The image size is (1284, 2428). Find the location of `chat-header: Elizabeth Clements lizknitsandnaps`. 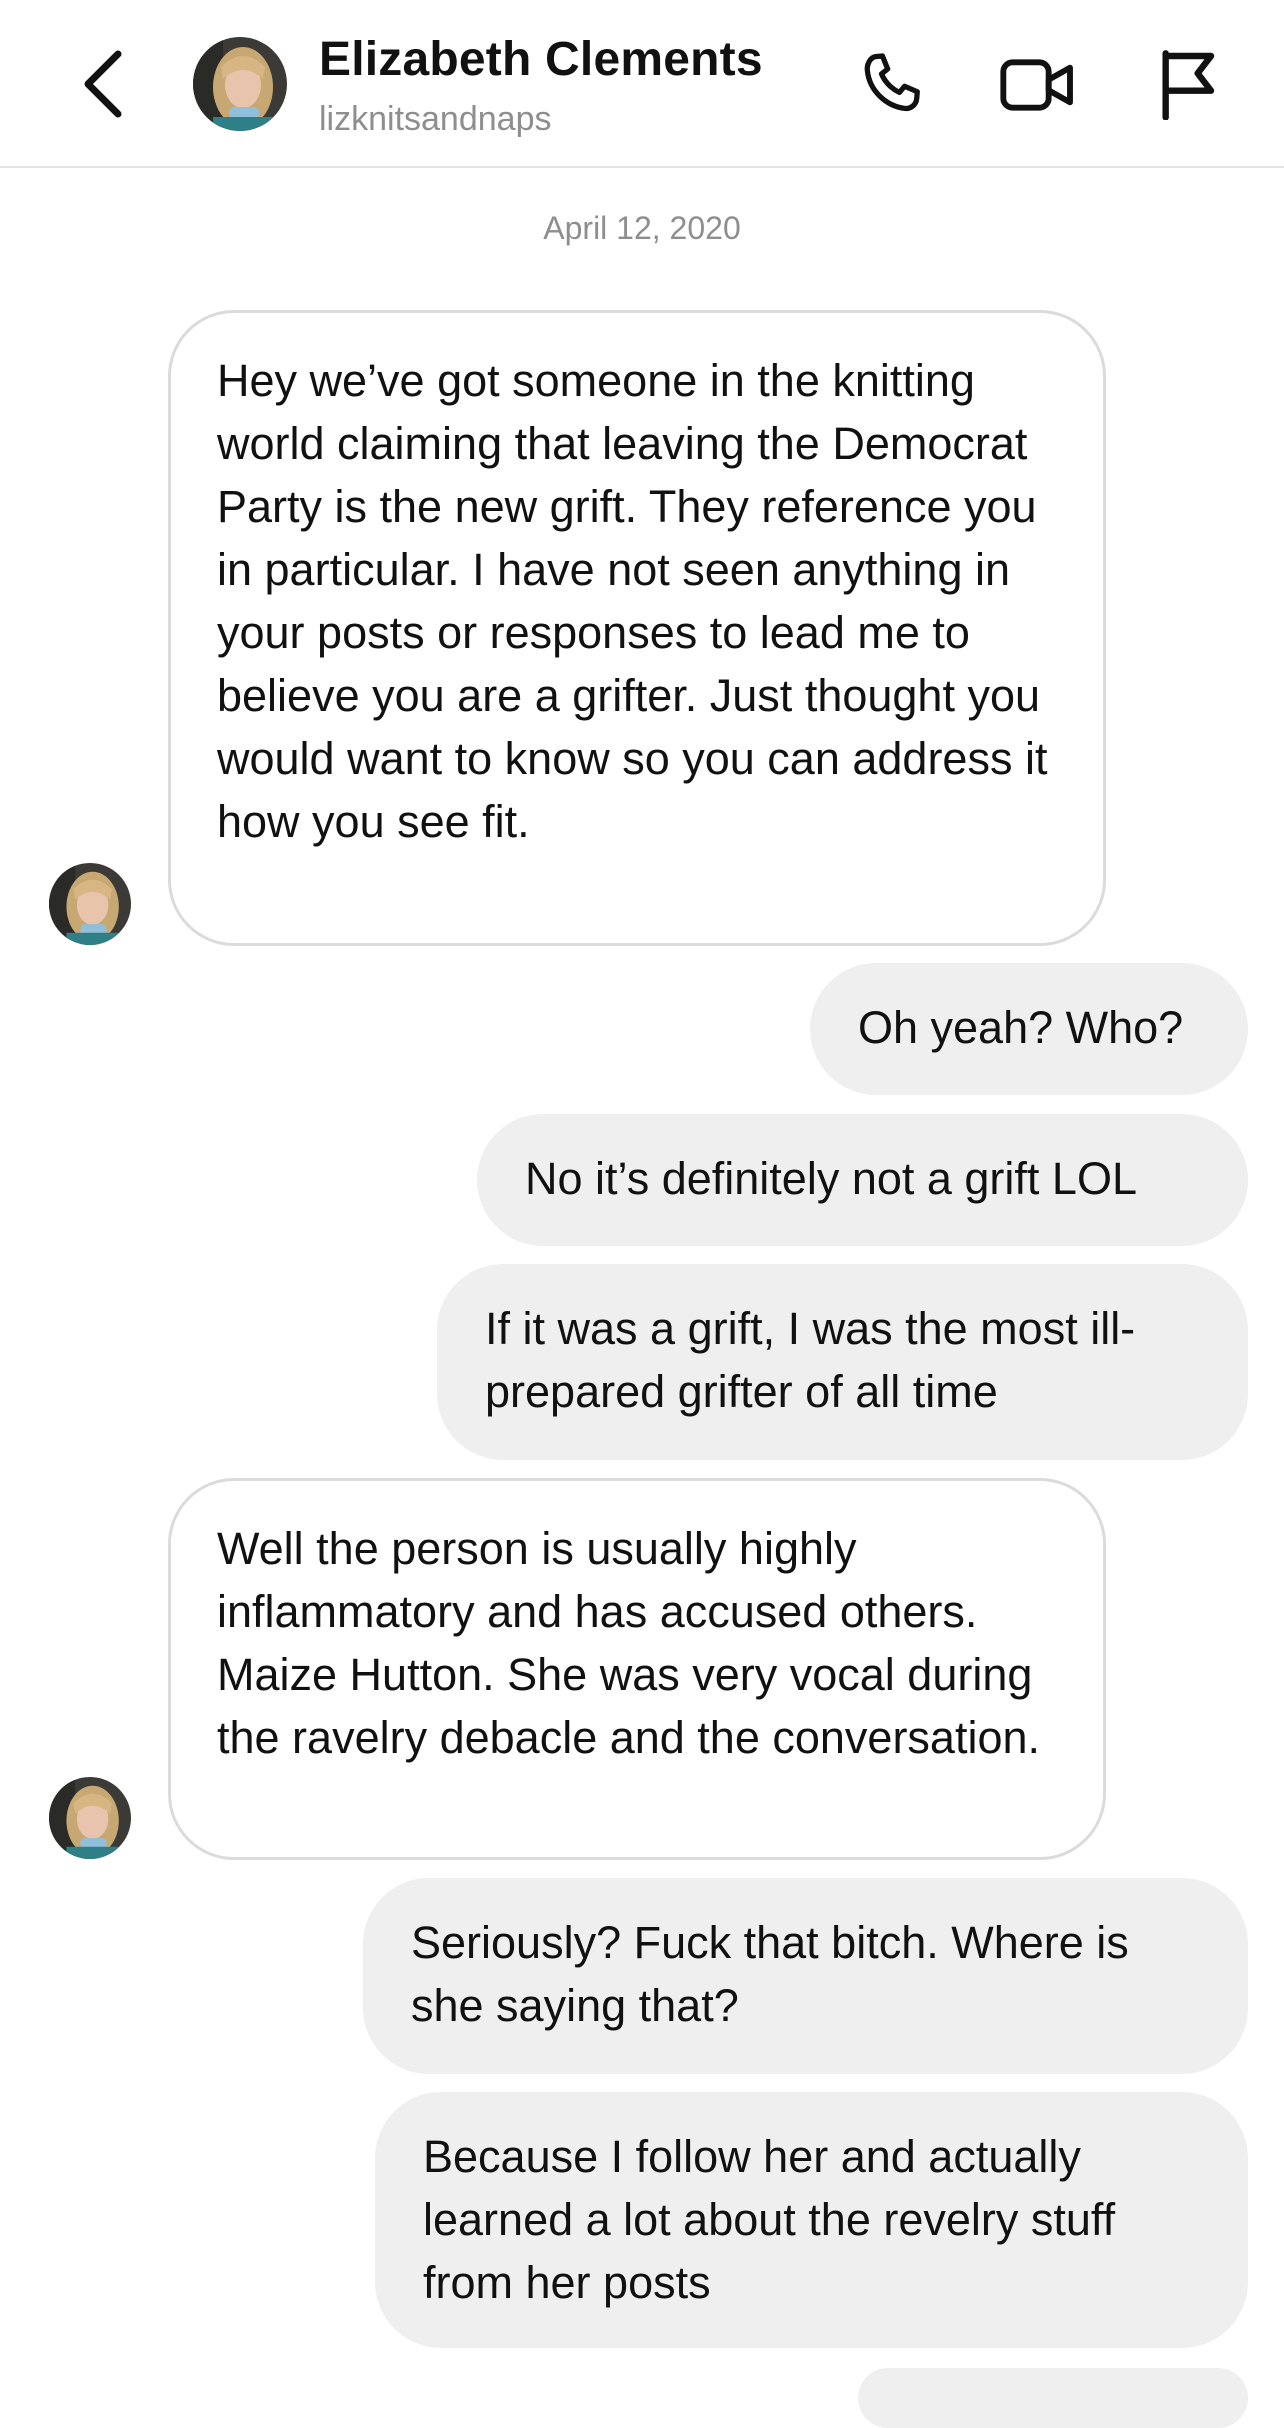

chat-header: Elizabeth Clements lizknitsandnaps is located at coordinates (642, 84).